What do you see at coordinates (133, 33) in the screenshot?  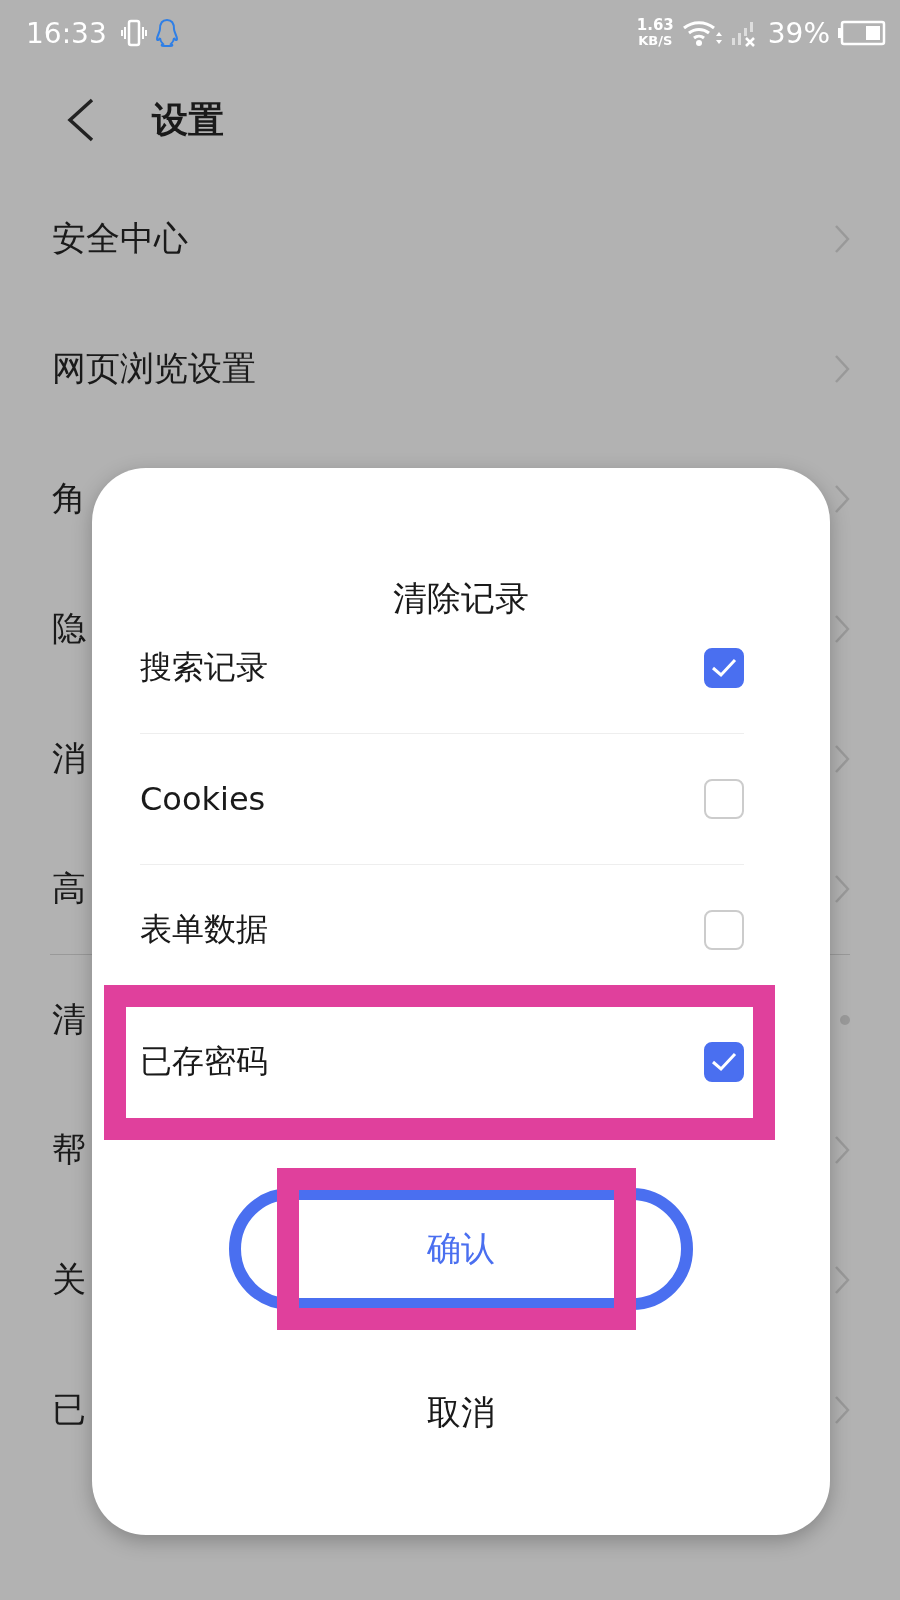 I see `vibrate-icon` at bounding box center [133, 33].